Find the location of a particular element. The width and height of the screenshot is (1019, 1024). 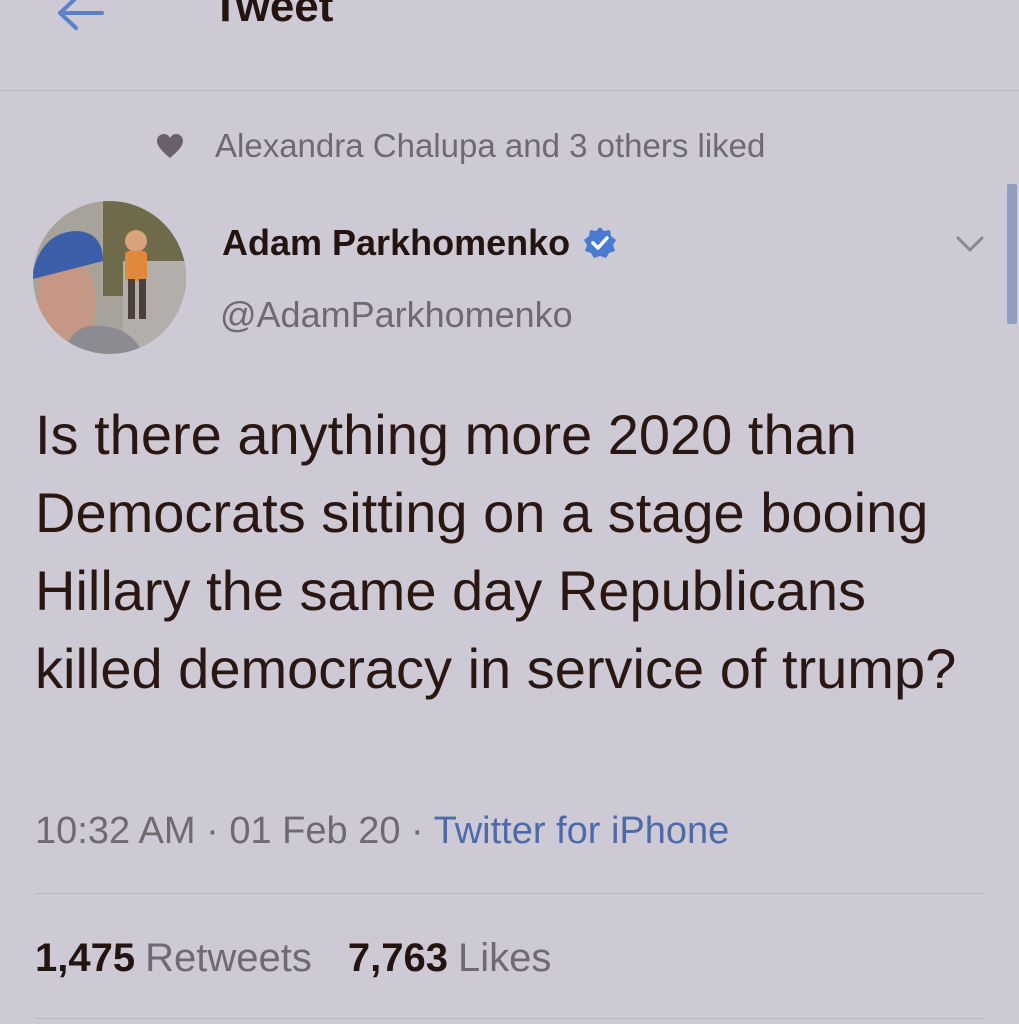

author-name-row: Adam Parkhomenko is located at coordinates (420, 243).